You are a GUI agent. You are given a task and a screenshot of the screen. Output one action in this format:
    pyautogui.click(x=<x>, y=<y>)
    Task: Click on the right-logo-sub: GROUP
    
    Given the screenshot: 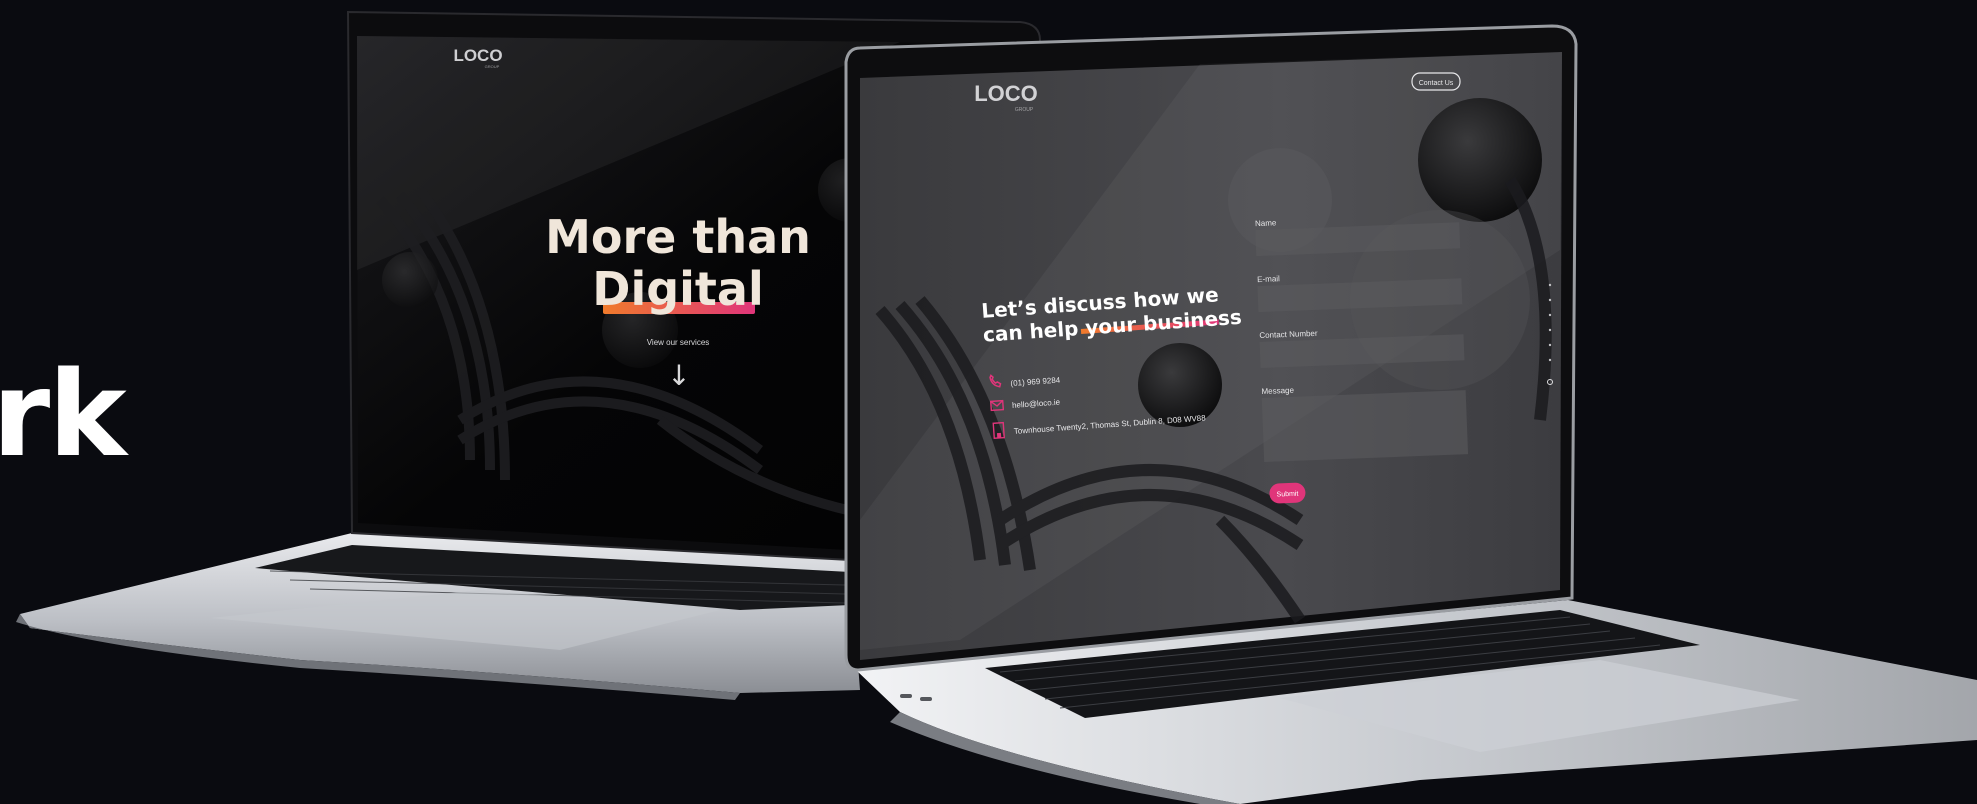 What is the action you would take?
    pyautogui.click(x=1024, y=110)
    